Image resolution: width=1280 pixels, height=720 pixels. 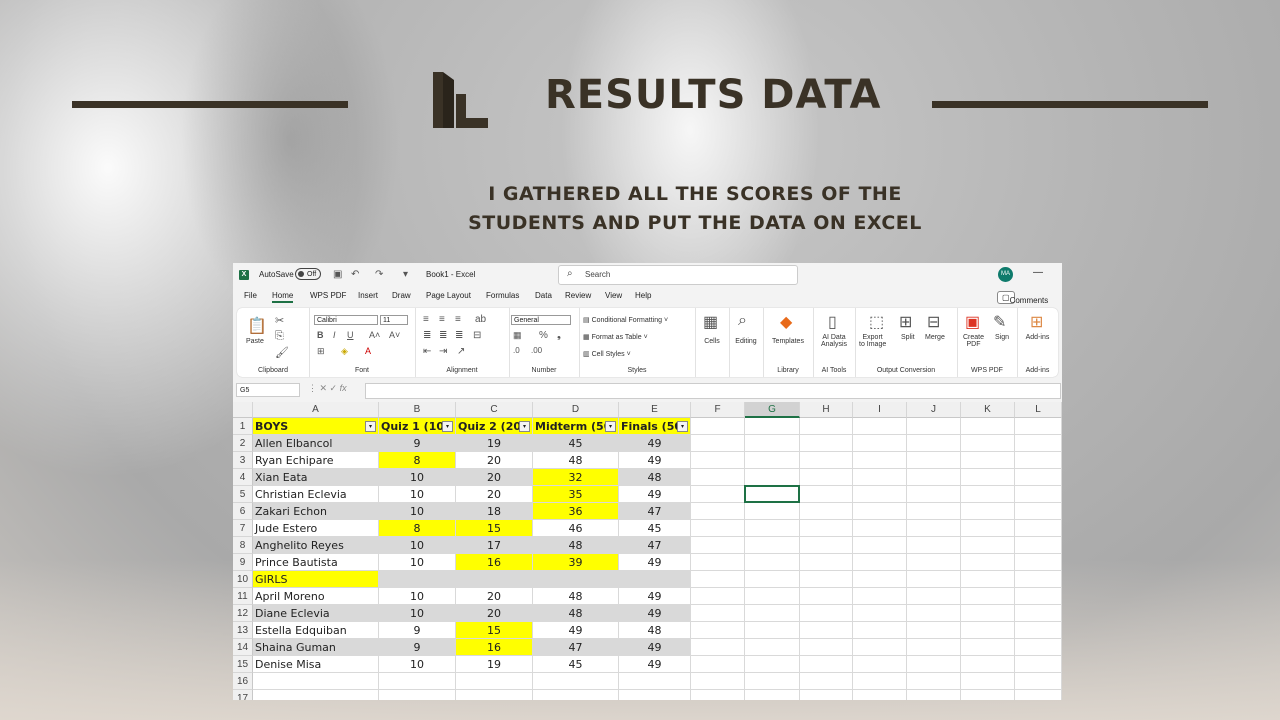 What do you see at coordinates (541, 320) in the screenshot?
I see `number-format-select: General` at bounding box center [541, 320].